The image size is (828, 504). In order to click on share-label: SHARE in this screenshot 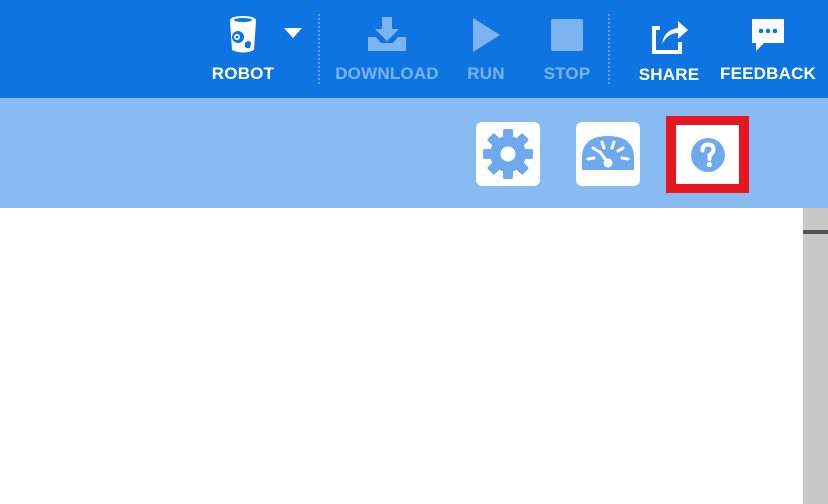, I will do `click(669, 74)`.